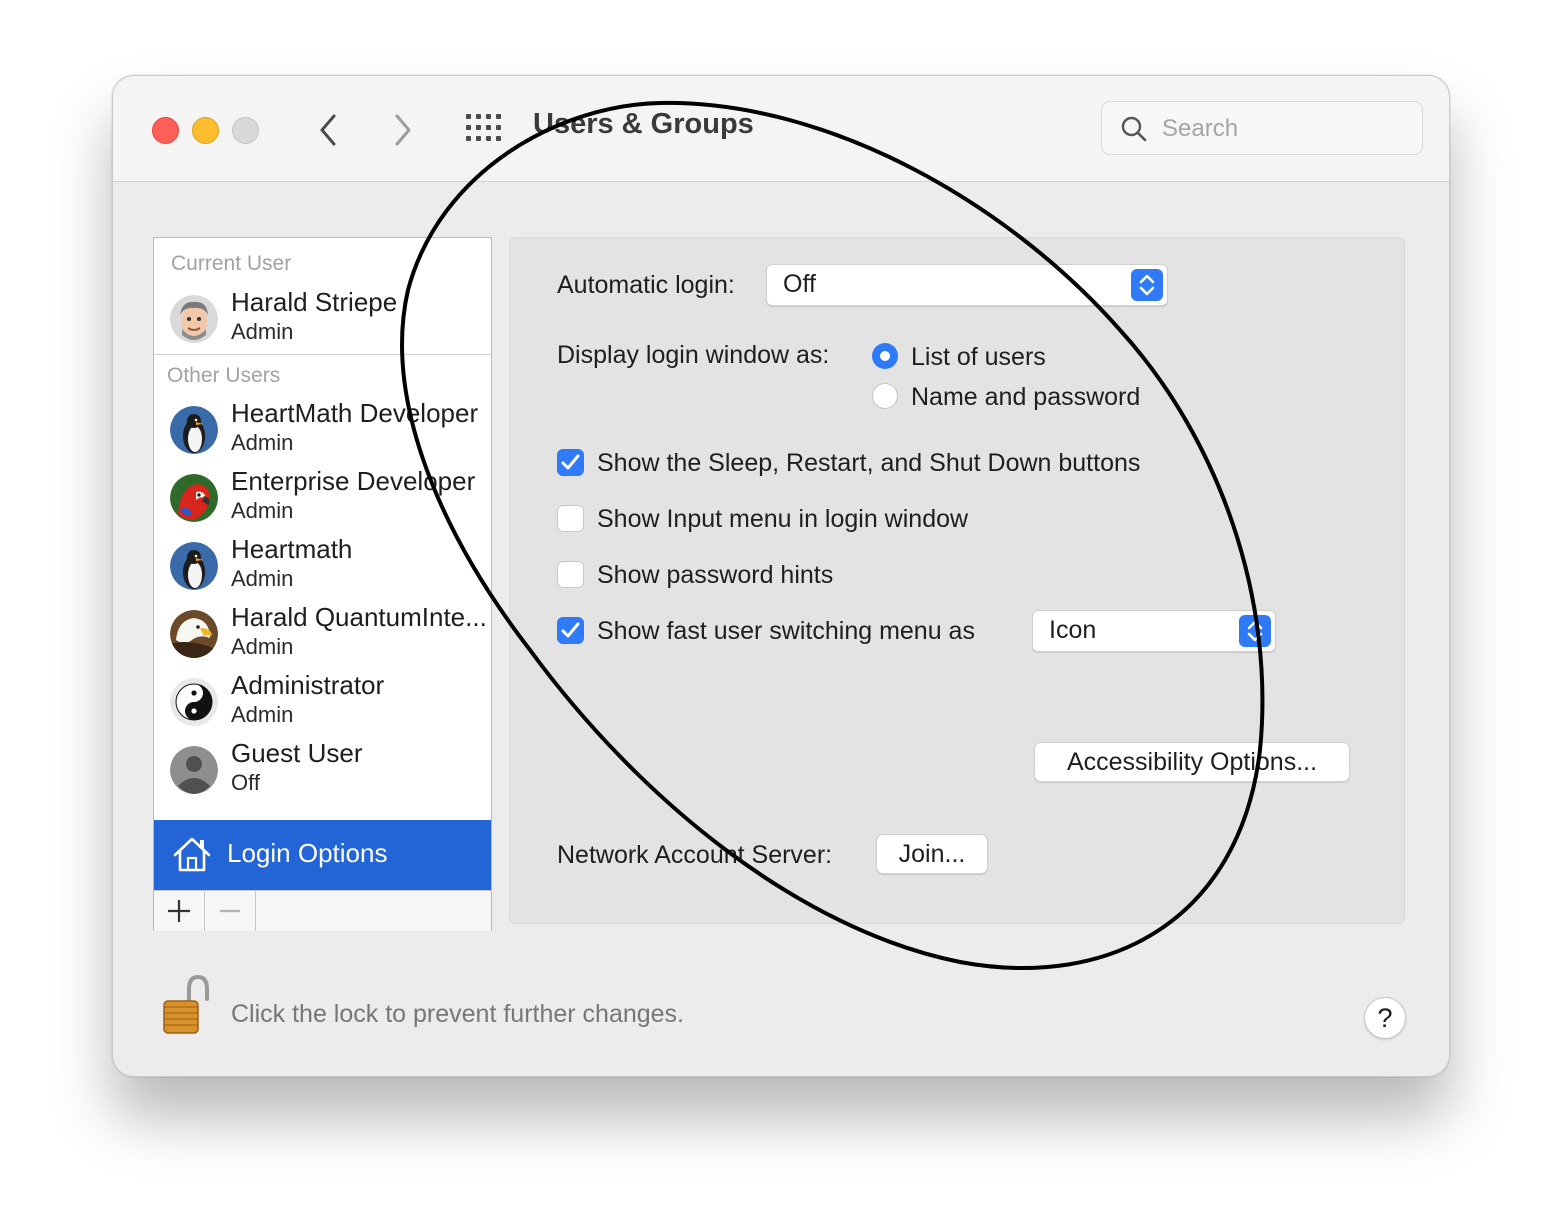 The image size is (1560, 1224). Describe the element at coordinates (355, 413) in the screenshot. I see `user-name: HeartMath Developer` at that location.